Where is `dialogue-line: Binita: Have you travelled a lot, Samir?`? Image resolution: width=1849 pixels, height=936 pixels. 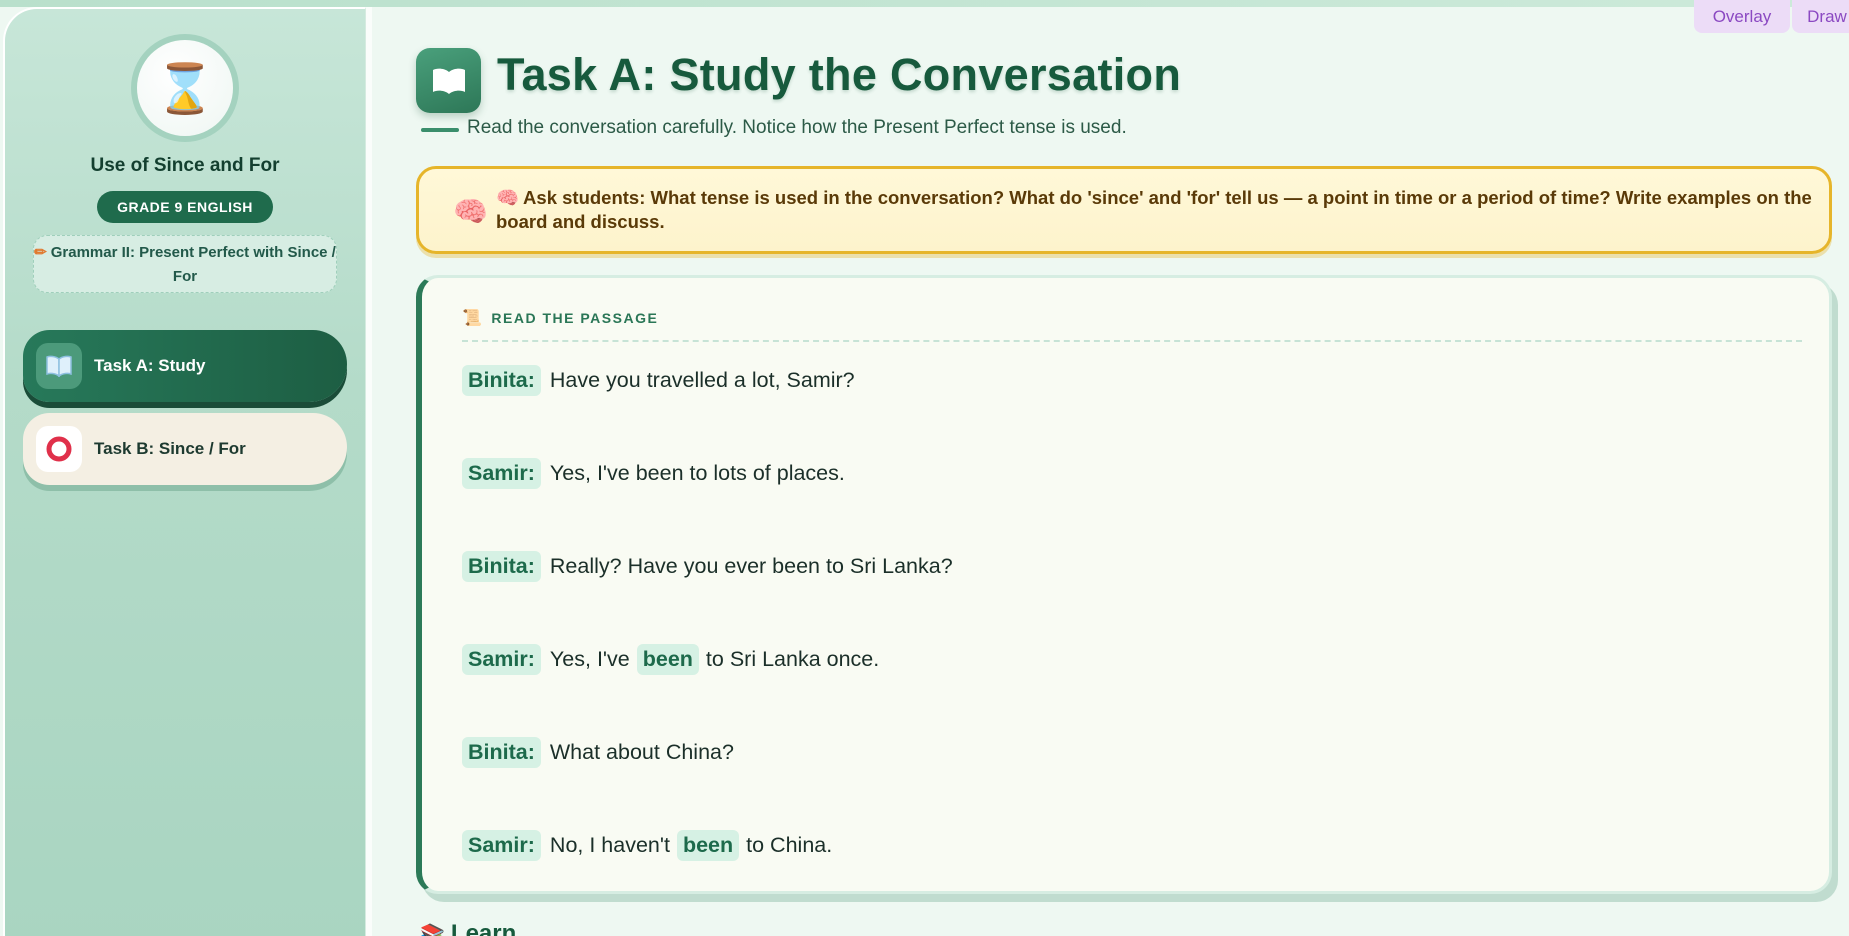
dialogue-line: Binita: Have you travelled a lot, Samir? is located at coordinates (658, 380).